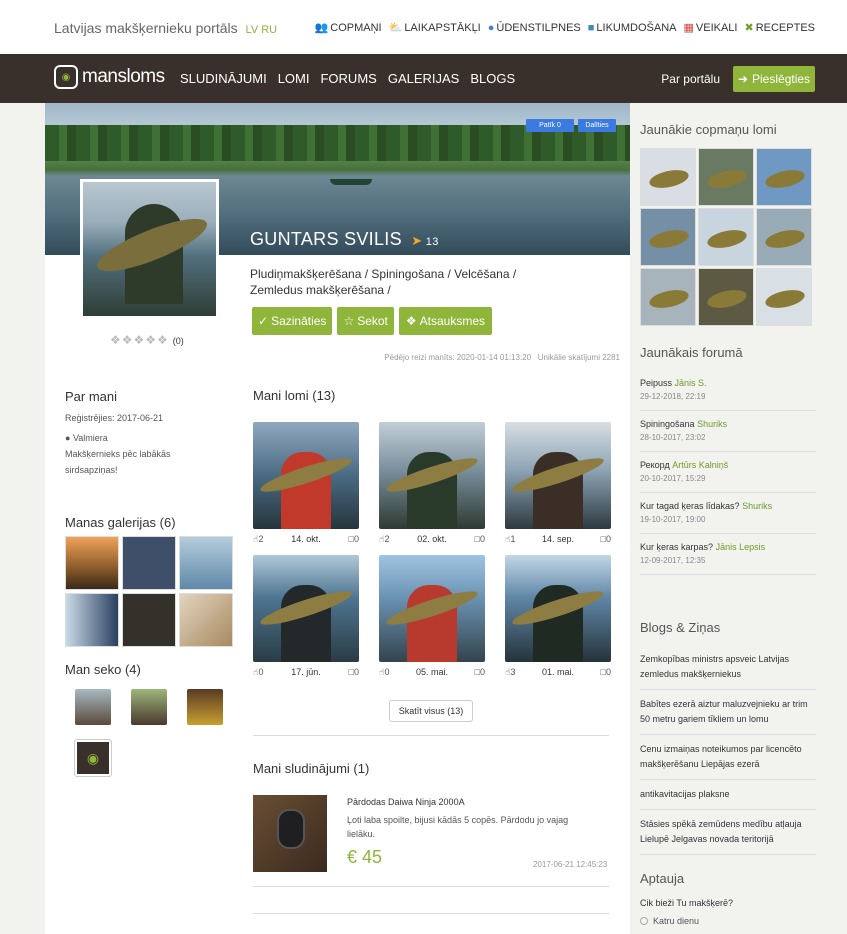 This screenshot has height=934, width=847. Describe the element at coordinates (743, 79) in the screenshot. I see `login-icon: ➜` at that location.